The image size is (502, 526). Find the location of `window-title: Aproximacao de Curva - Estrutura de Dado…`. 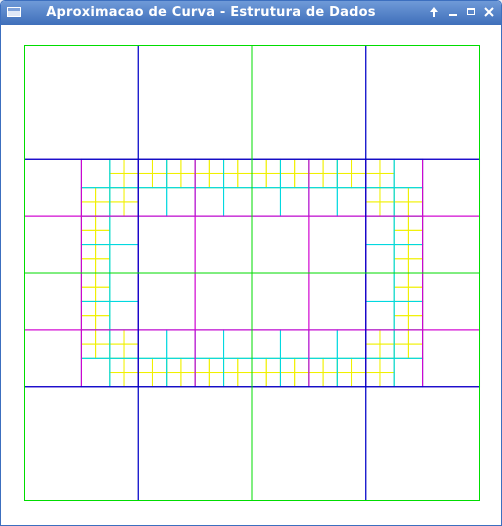

window-title: Aproximacao de Curva - Estrutura de Dado… is located at coordinates (211, 12).